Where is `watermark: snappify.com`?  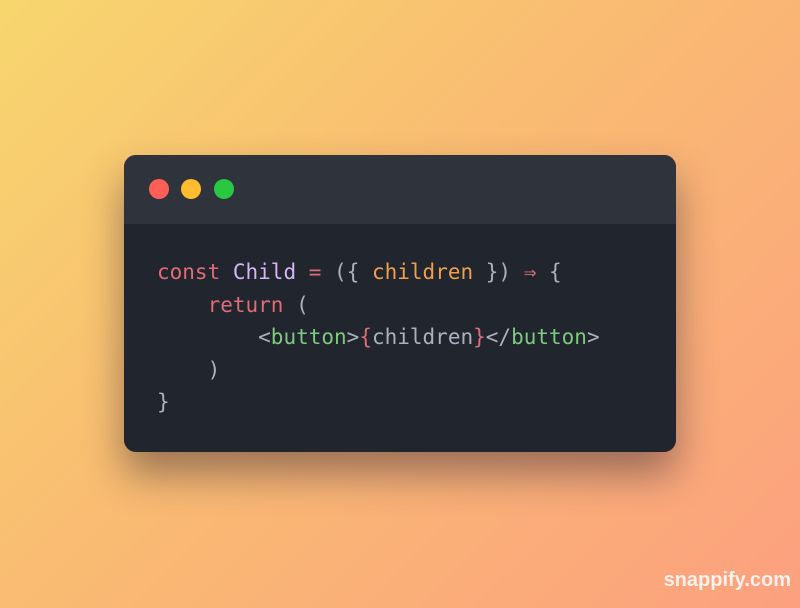
watermark: snappify.com is located at coordinates (727, 580).